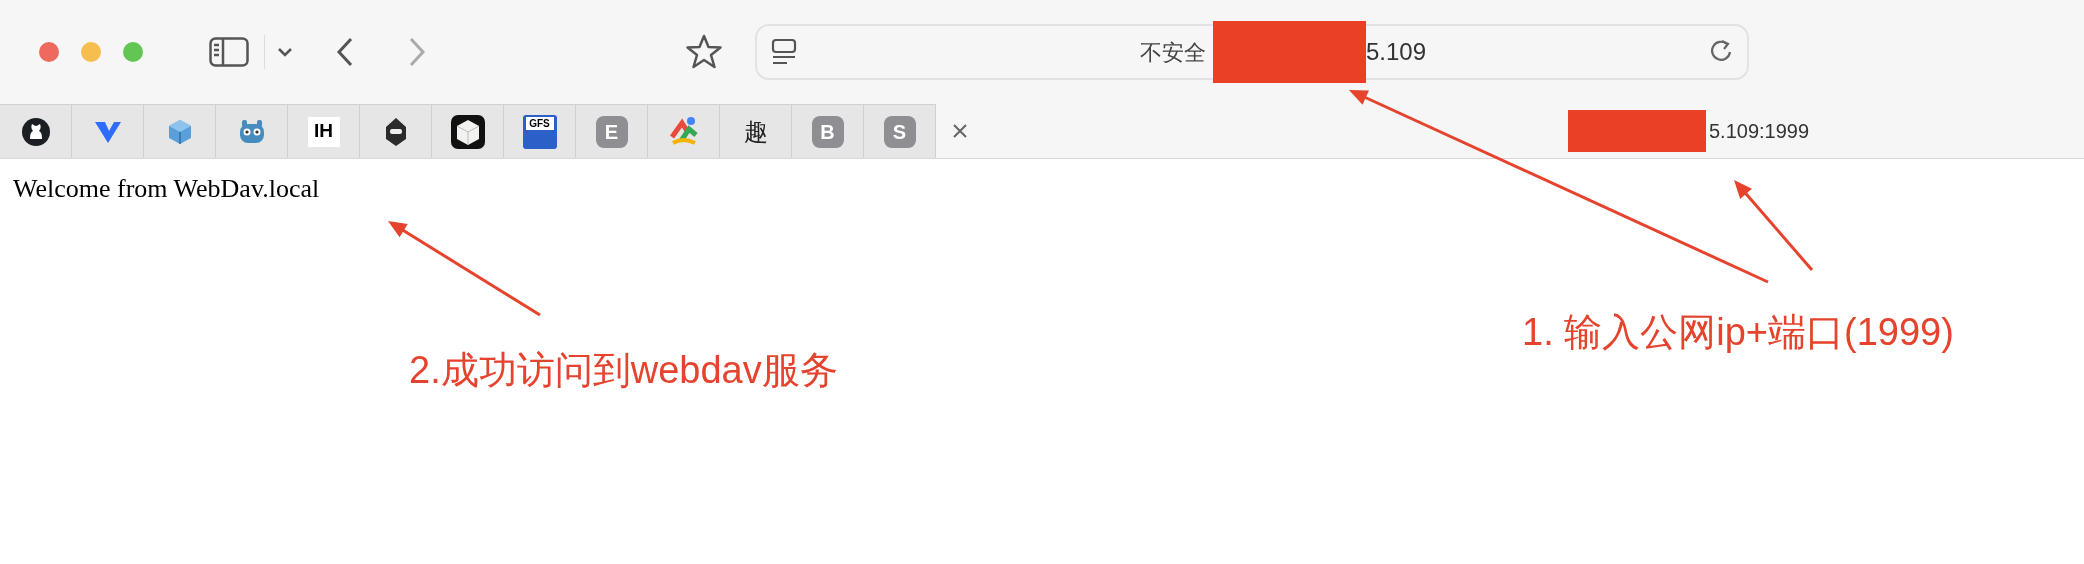 The width and height of the screenshot is (2084, 564). Describe the element at coordinates (345, 52) in the screenshot. I see `back-button` at that location.